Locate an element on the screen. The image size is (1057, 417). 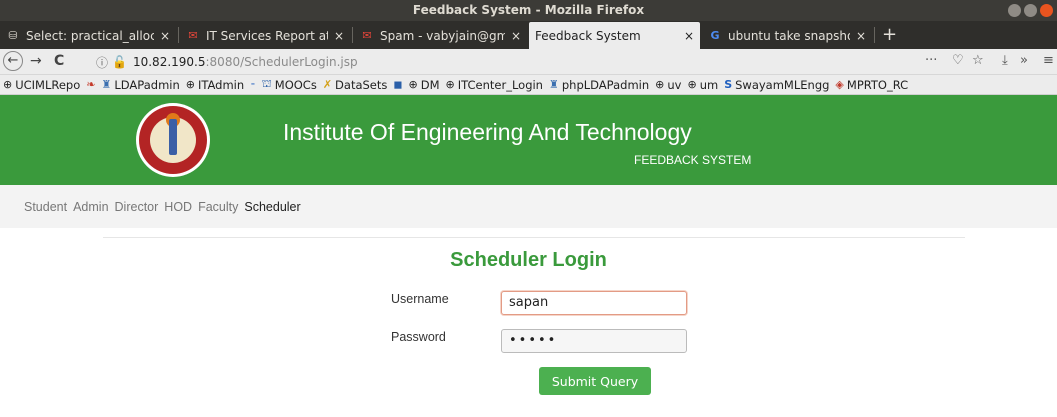
tab-label: ubuntu take snapshot - C is located at coordinates (789, 35).